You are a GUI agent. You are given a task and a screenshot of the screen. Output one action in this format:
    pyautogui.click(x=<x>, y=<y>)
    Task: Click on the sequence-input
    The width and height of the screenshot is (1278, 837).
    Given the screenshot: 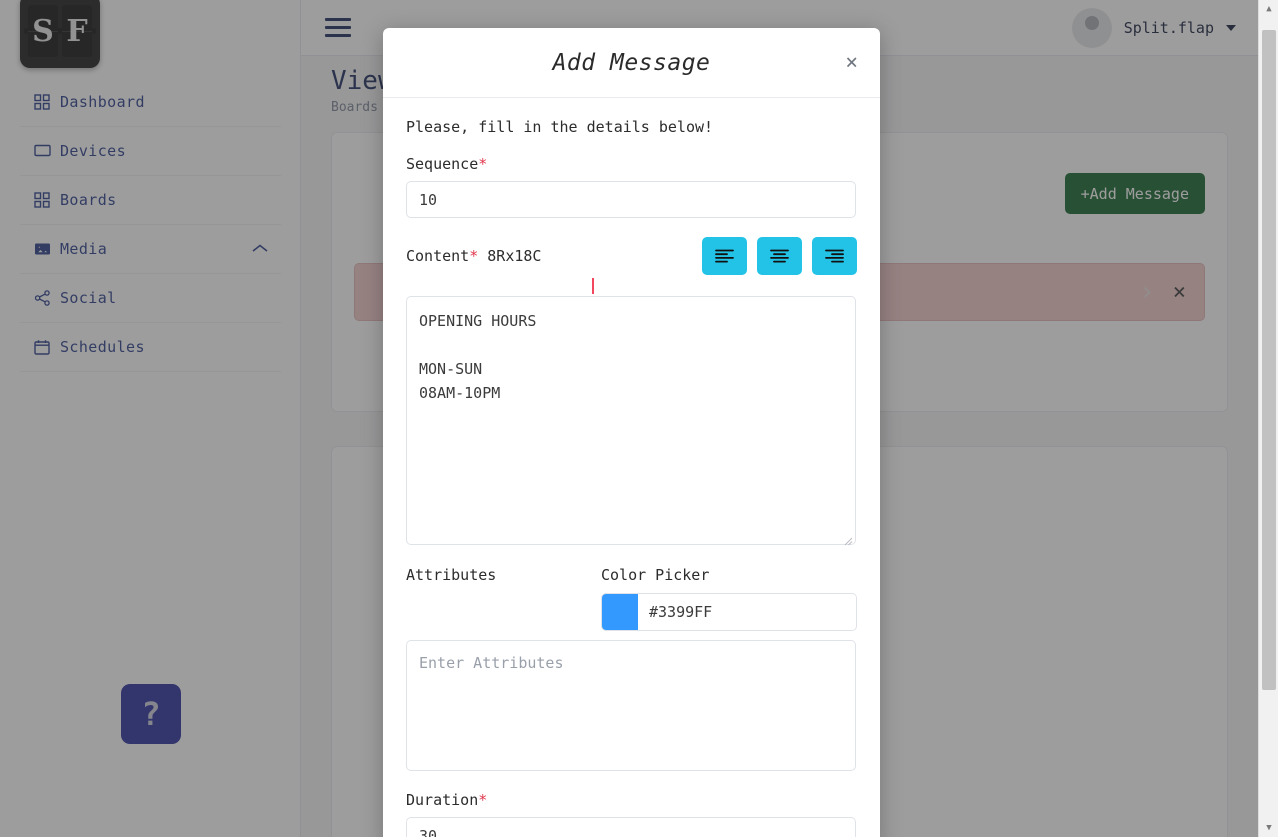 What is the action you would take?
    pyautogui.click(x=631, y=199)
    